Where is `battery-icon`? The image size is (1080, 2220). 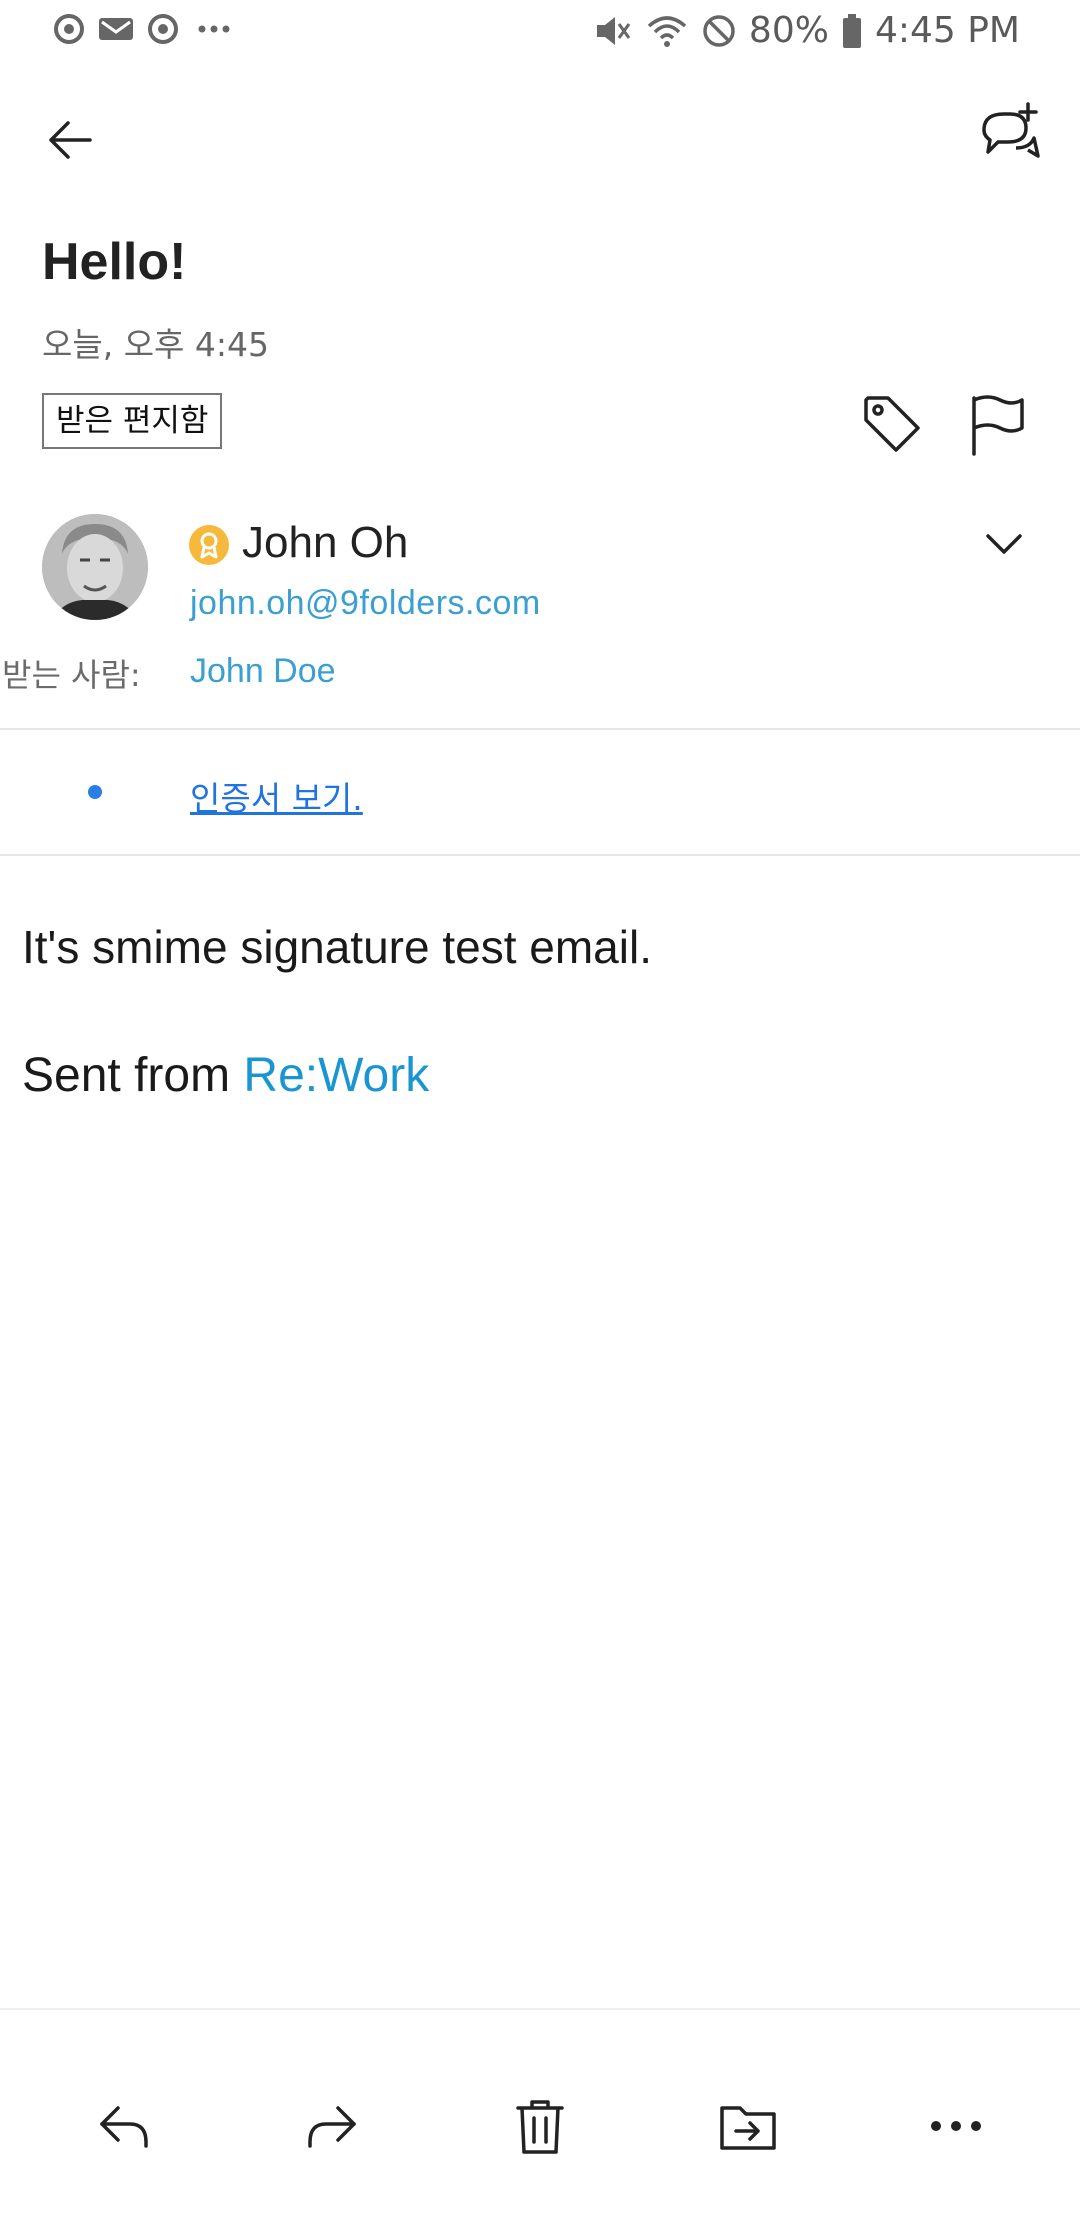
battery-icon is located at coordinates (851, 30).